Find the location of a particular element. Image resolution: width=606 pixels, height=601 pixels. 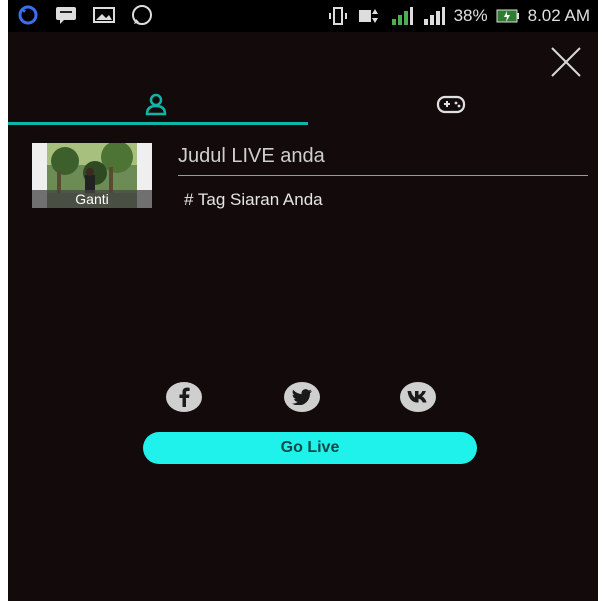

facebook-icon is located at coordinates (184, 397).